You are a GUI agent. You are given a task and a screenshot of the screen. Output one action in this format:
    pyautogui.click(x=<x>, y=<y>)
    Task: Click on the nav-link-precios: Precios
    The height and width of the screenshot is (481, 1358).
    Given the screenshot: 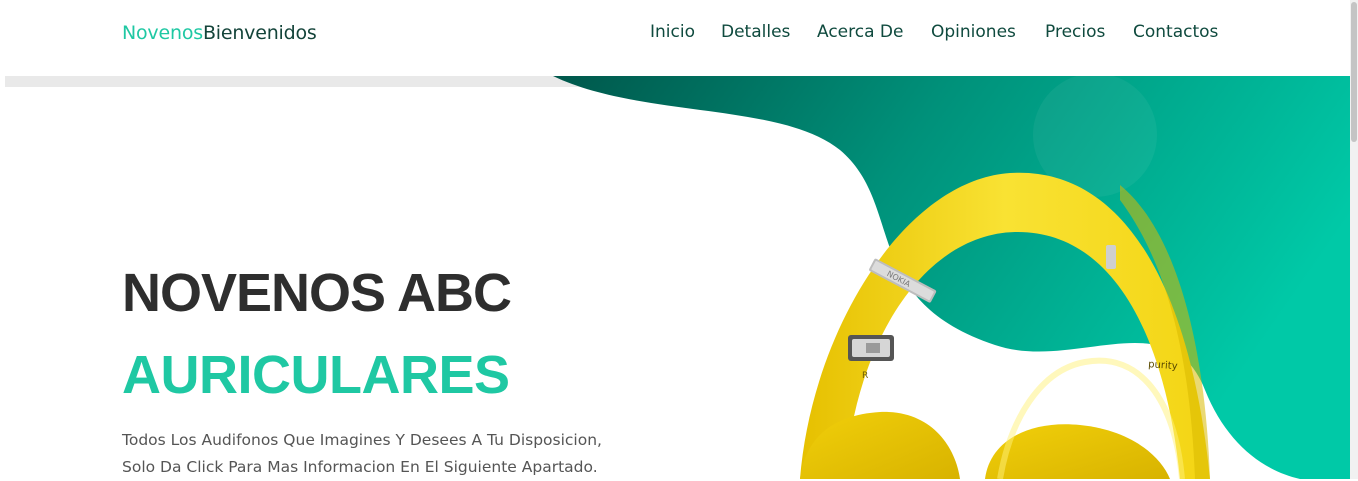 What is the action you would take?
    pyautogui.click(x=1075, y=32)
    